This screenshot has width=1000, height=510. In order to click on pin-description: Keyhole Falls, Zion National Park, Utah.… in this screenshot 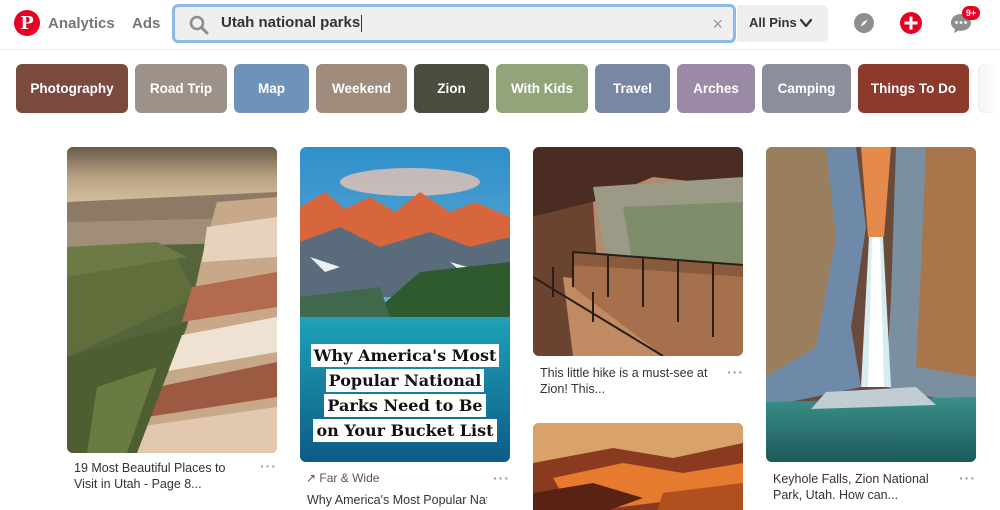, I will do `click(860, 487)`.